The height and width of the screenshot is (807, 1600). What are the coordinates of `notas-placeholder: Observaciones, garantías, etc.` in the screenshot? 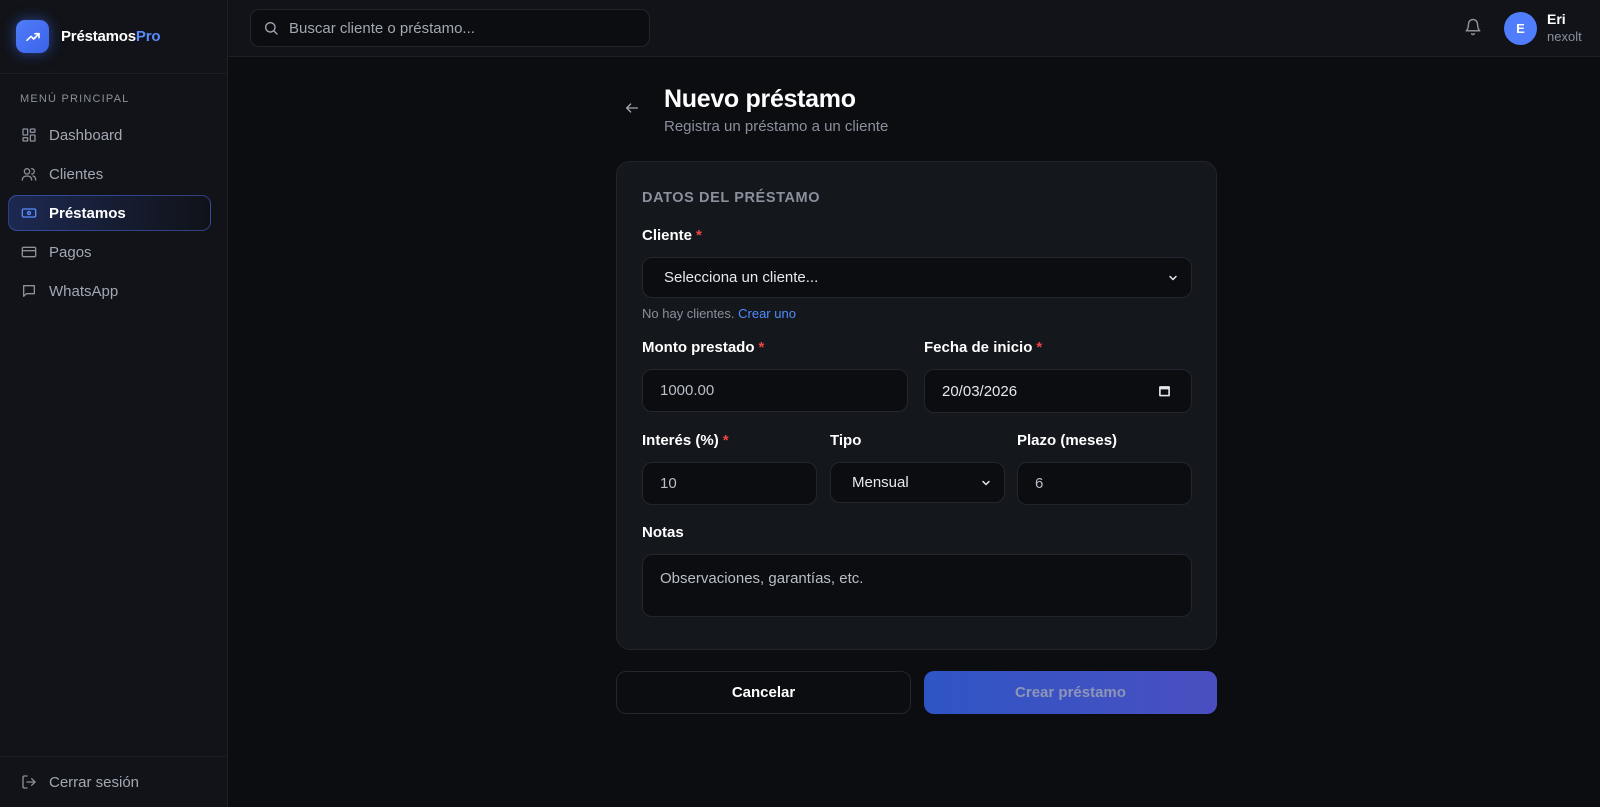 It's located at (762, 578).